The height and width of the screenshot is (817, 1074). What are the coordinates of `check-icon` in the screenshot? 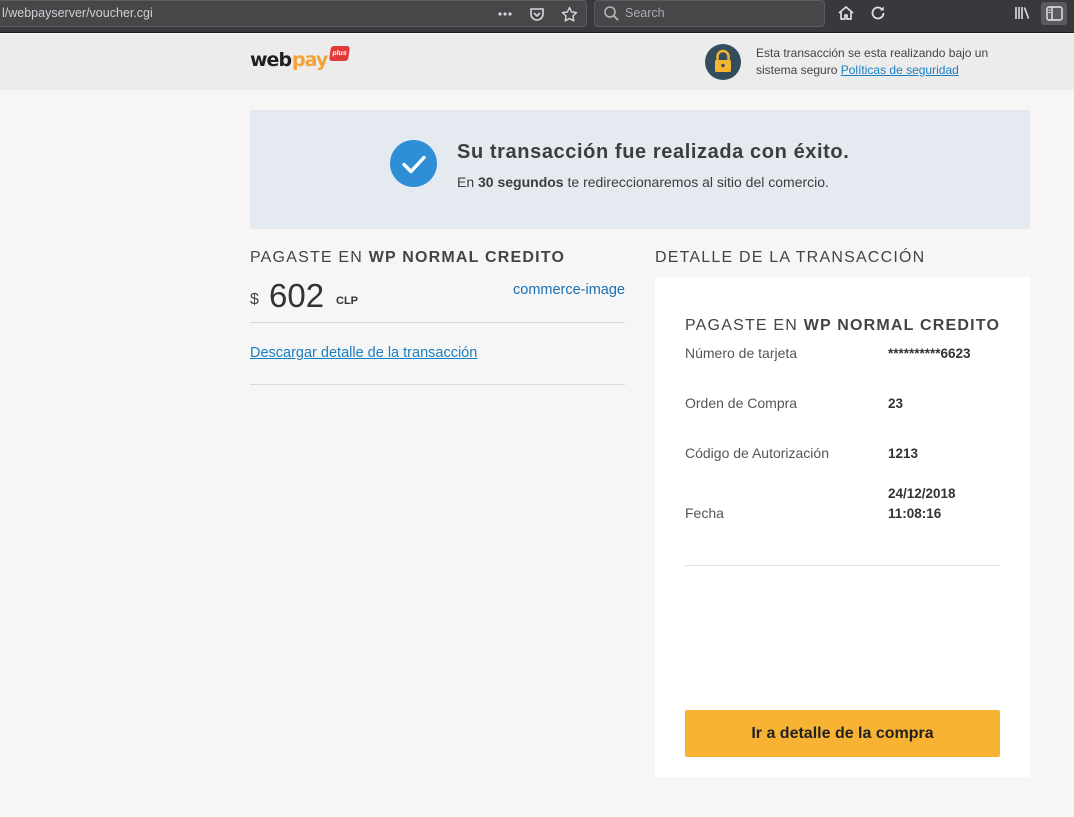 It's located at (413, 163).